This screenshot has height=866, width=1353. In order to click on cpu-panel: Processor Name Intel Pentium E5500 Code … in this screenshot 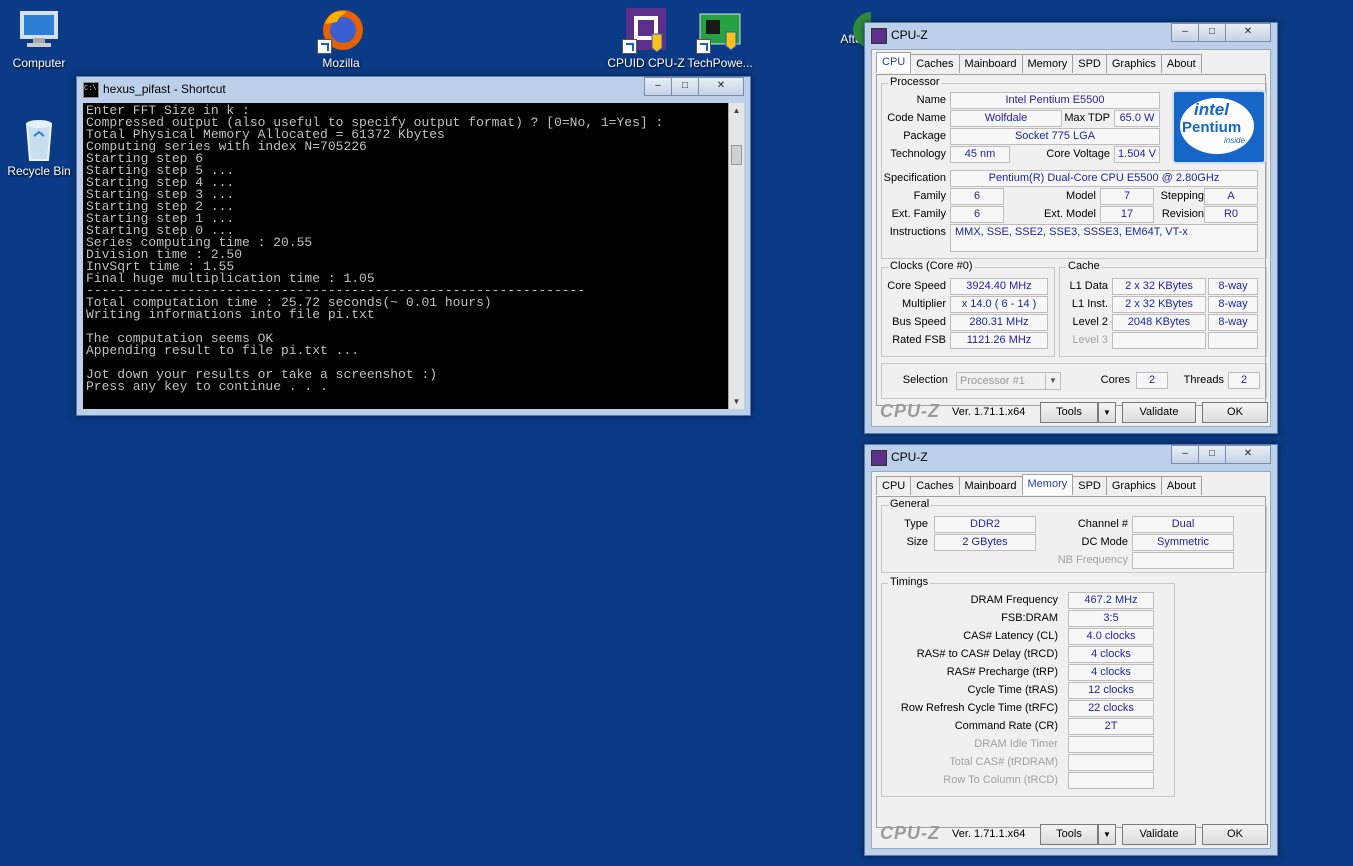, I will do `click(1071, 240)`.